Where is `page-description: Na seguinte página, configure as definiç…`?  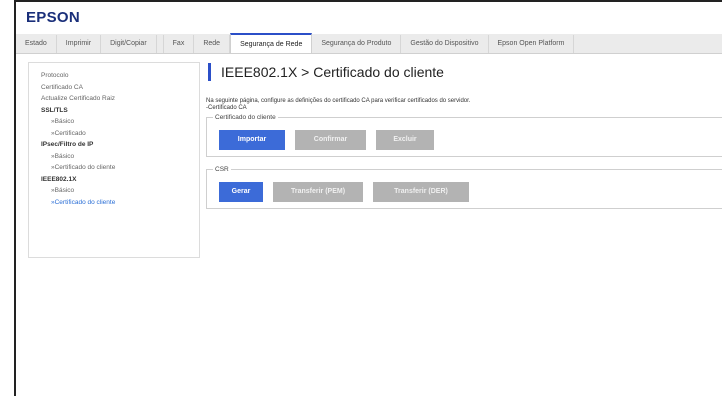
page-description: Na seguinte página, configure as definiç… is located at coordinates (464, 105).